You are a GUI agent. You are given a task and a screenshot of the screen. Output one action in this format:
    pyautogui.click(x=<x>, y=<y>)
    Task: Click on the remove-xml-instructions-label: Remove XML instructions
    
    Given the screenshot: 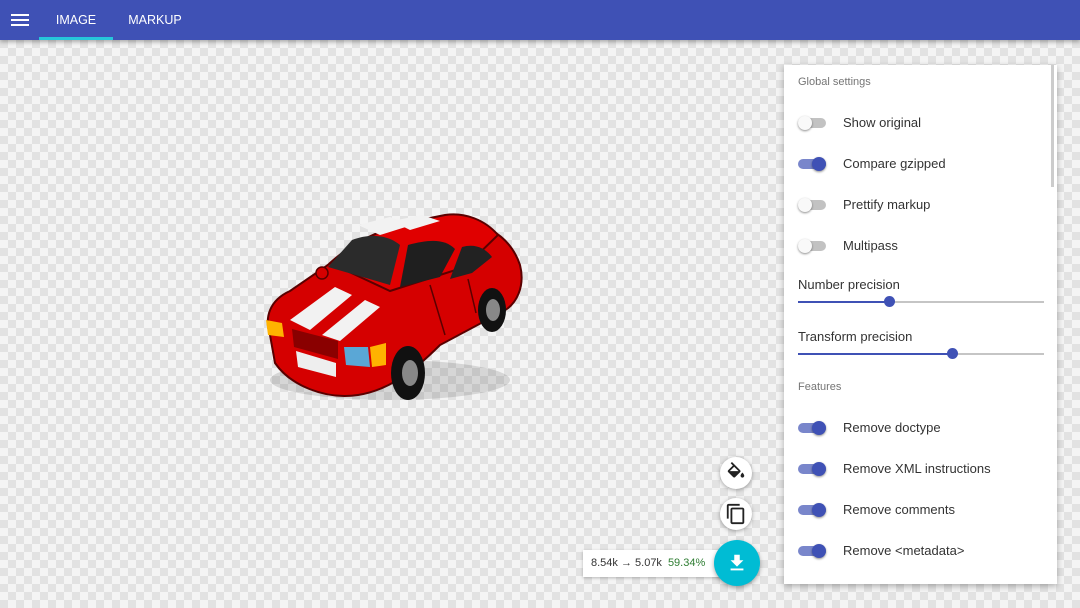 What is the action you would take?
    pyautogui.click(x=917, y=468)
    